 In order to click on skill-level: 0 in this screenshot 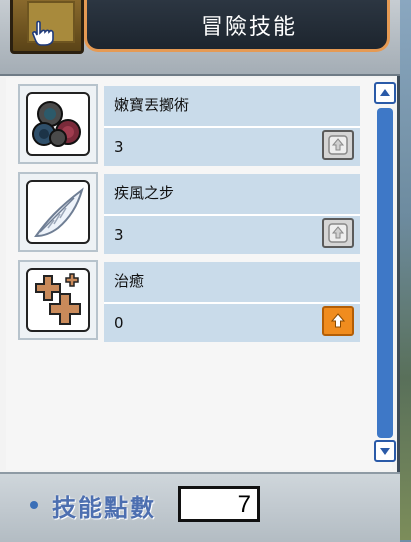, I will do `click(119, 323)`.